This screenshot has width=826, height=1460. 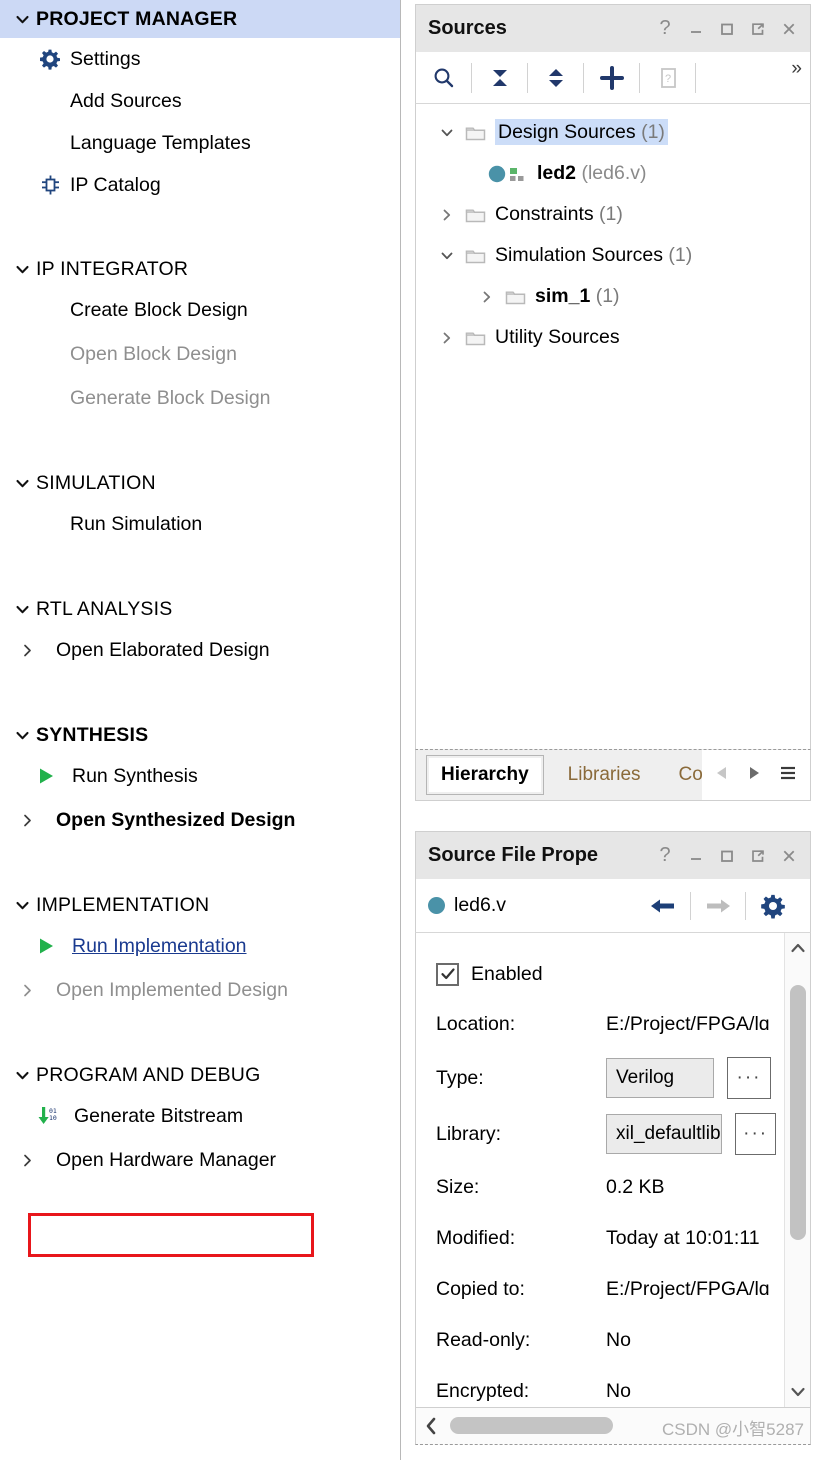 I want to click on tab-libraries: Libraries, so click(x=604, y=775).